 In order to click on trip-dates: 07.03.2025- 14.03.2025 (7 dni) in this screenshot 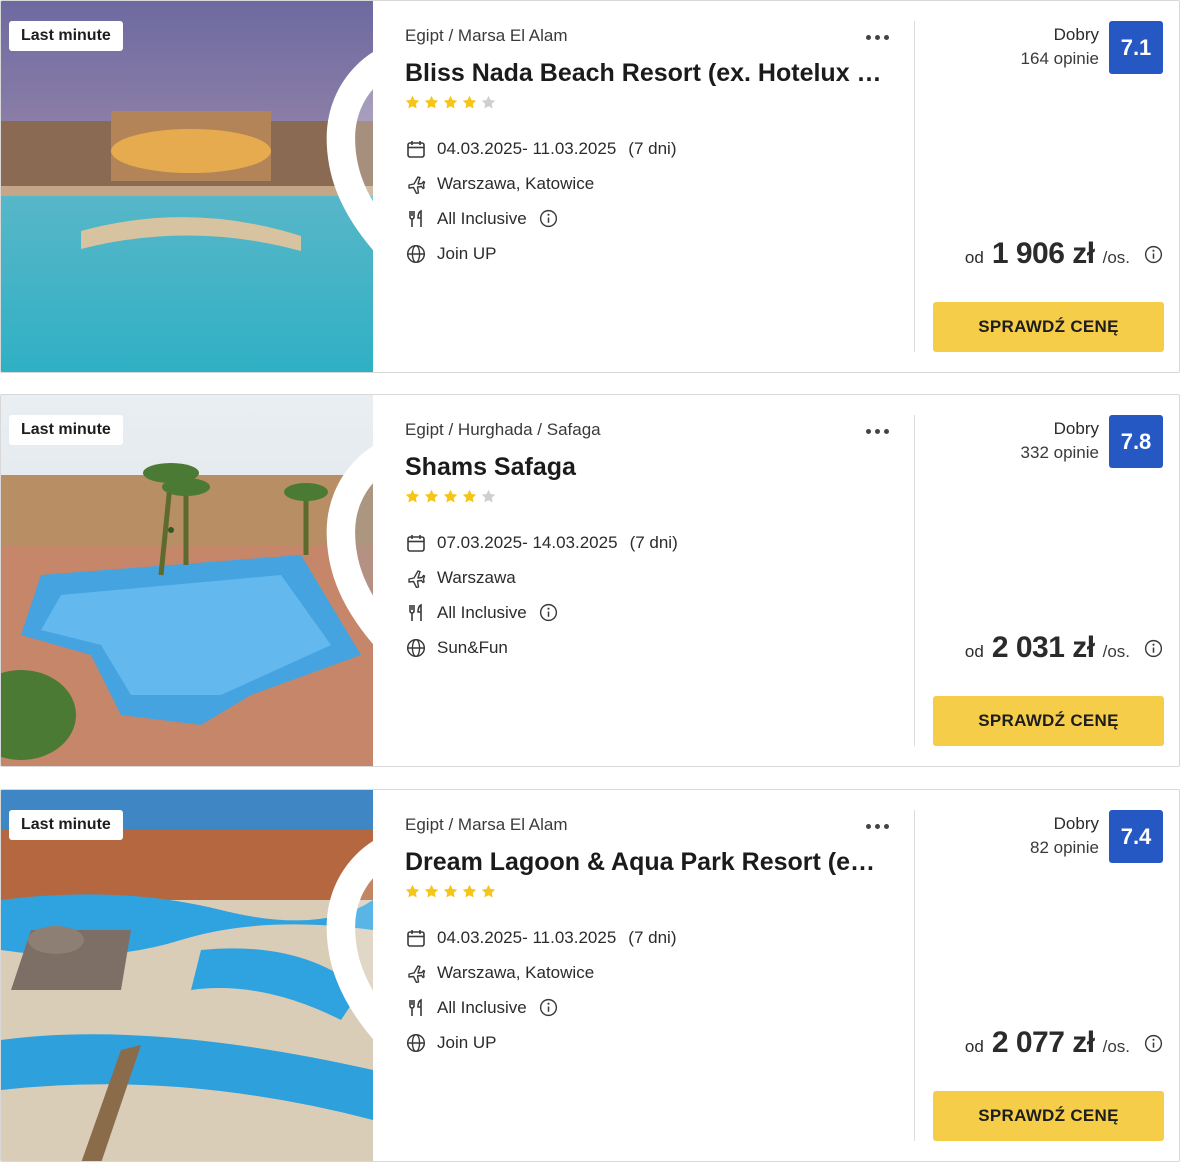, I will do `click(650, 542)`.